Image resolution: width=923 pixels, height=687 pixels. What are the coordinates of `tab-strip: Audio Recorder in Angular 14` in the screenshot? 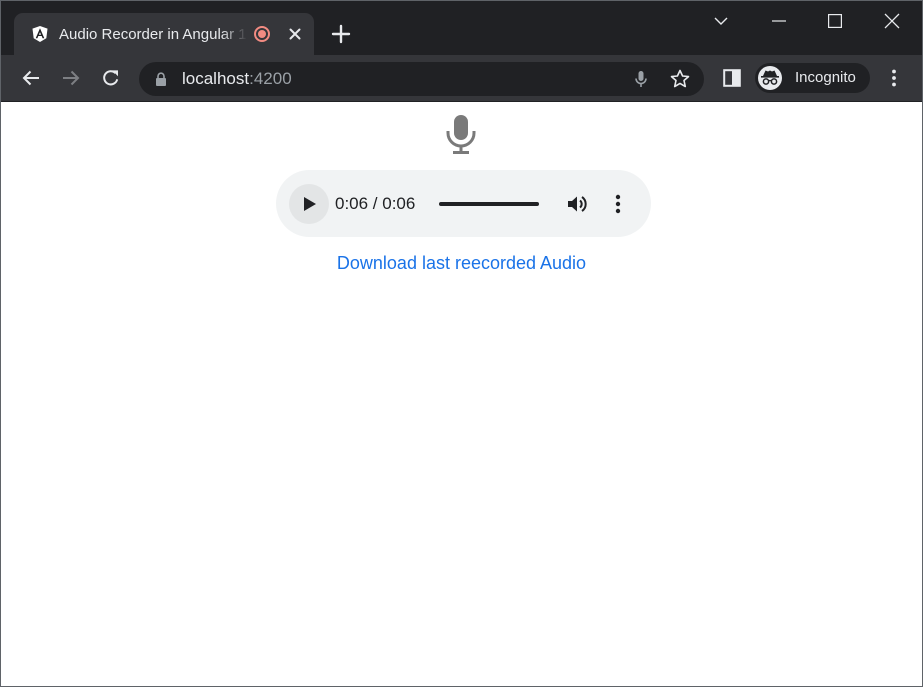 It's located at (461, 28).